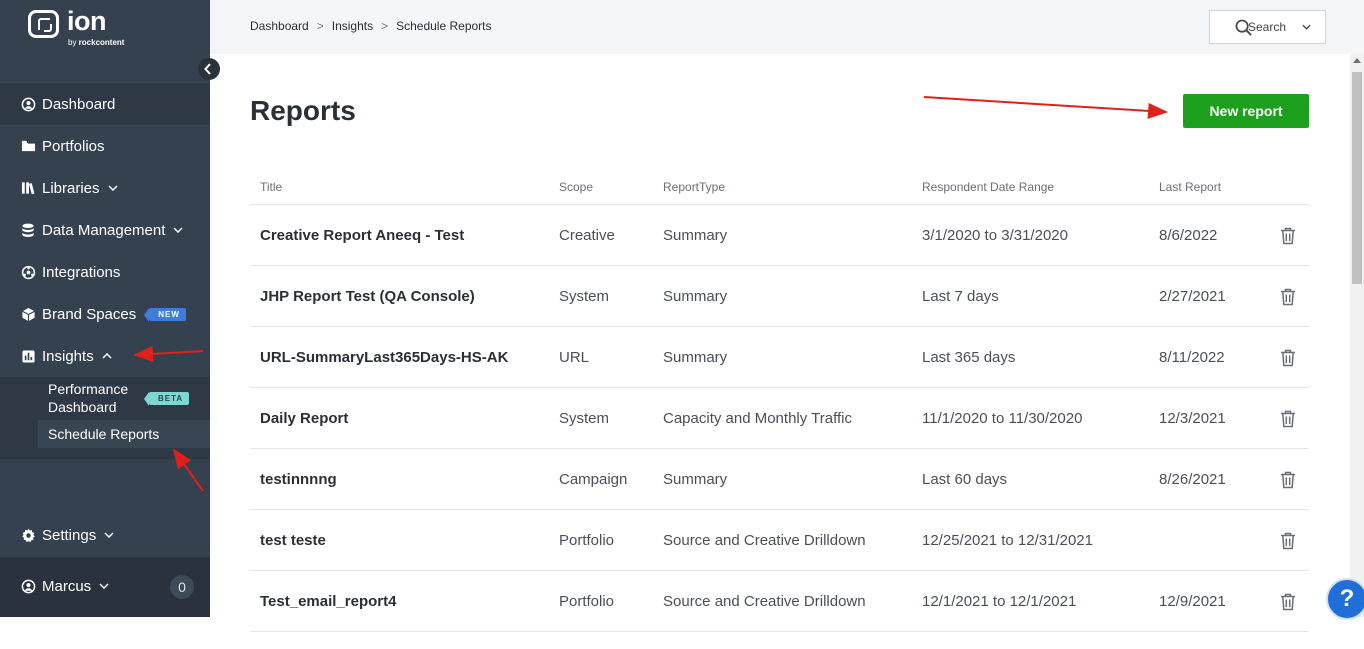 The width and height of the screenshot is (1364, 649). What do you see at coordinates (279, 26) in the screenshot?
I see `breadcrumb-item-dashboard: Dashboard` at bounding box center [279, 26].